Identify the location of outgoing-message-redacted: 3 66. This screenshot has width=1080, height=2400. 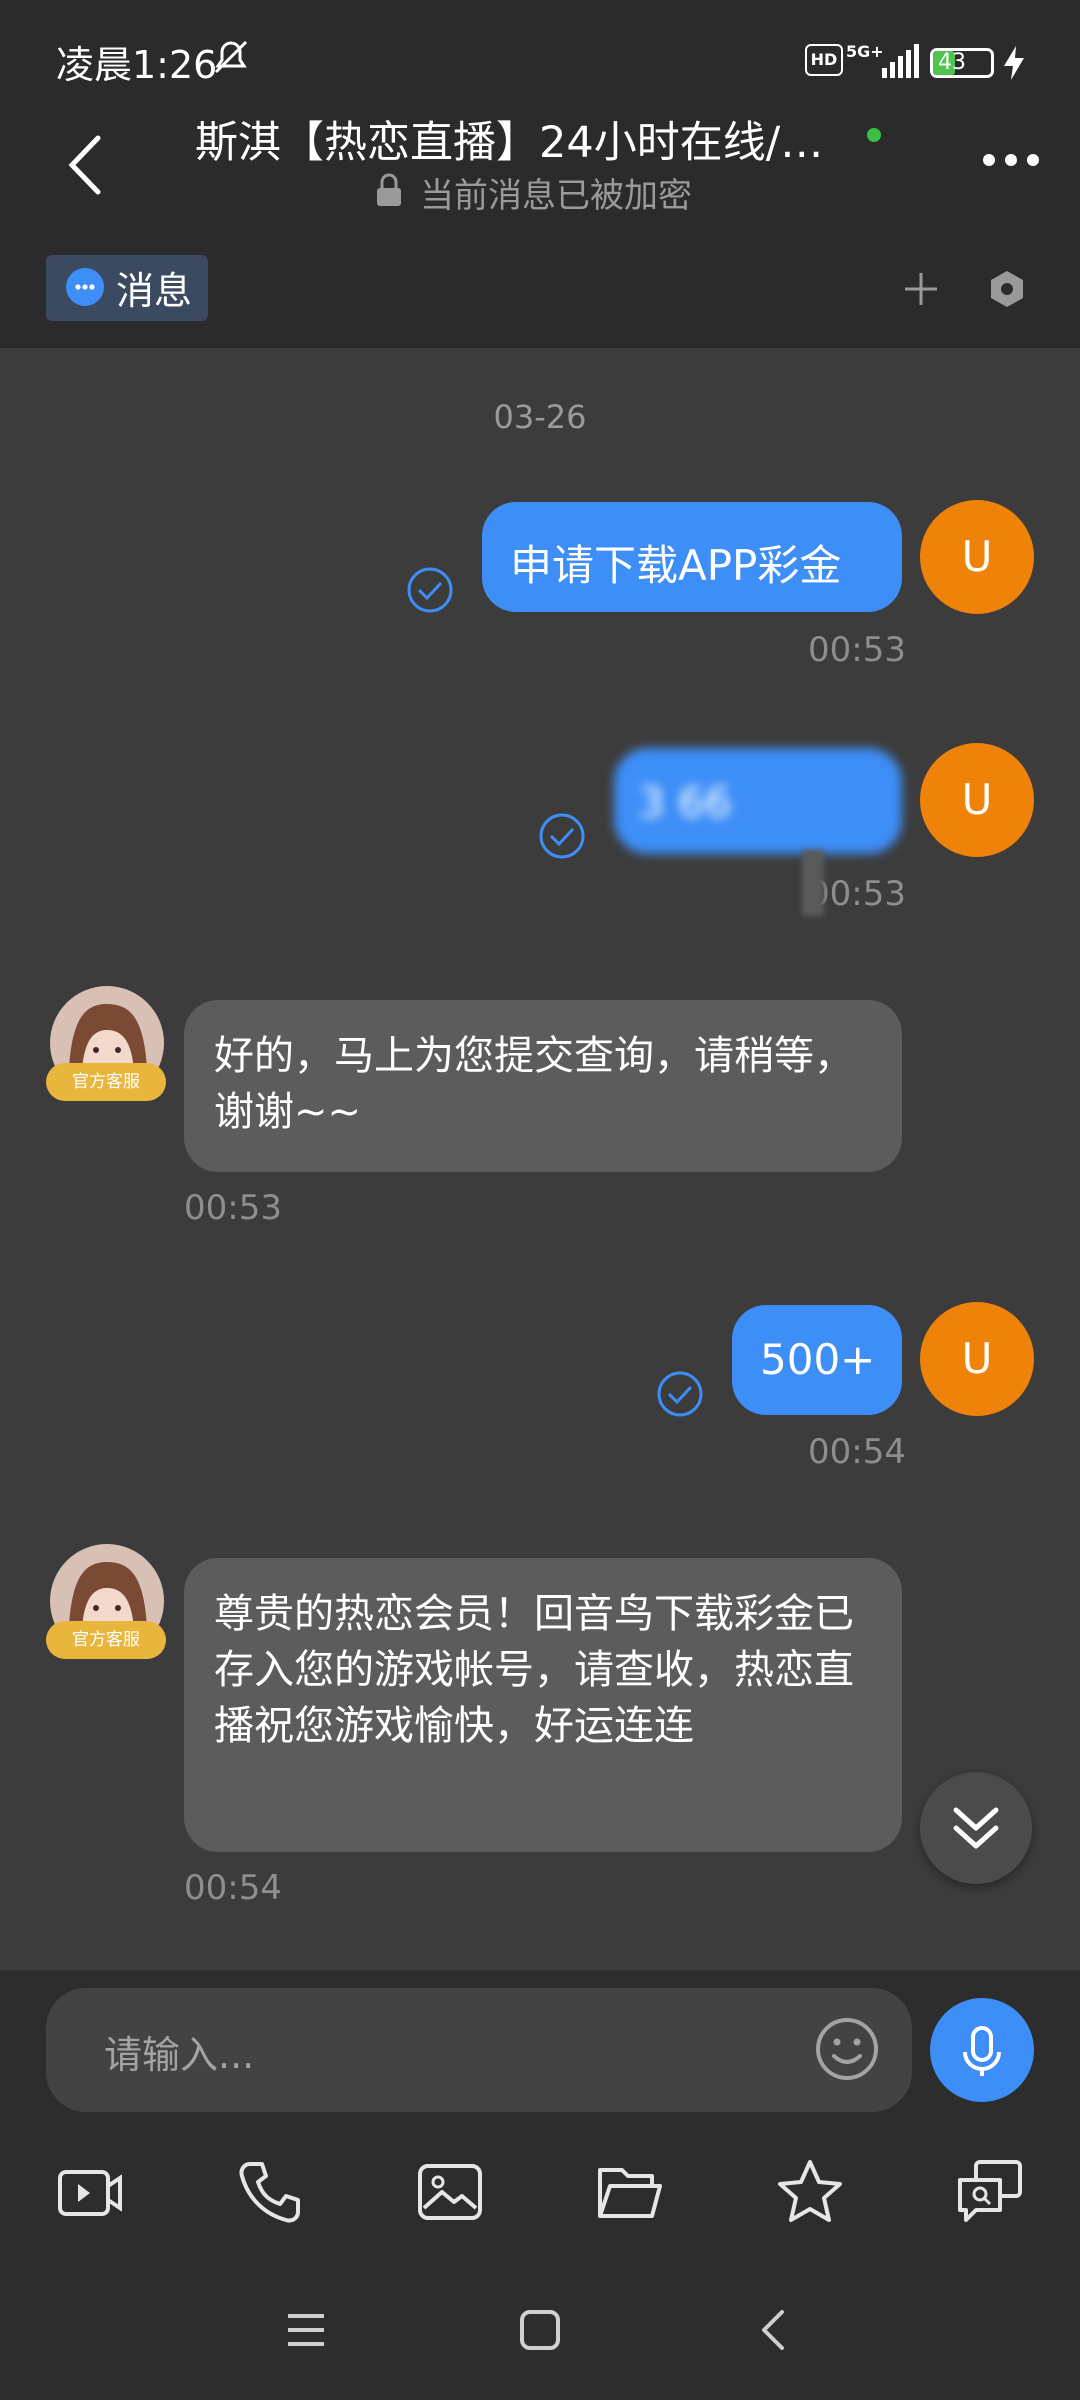
(758, 801).